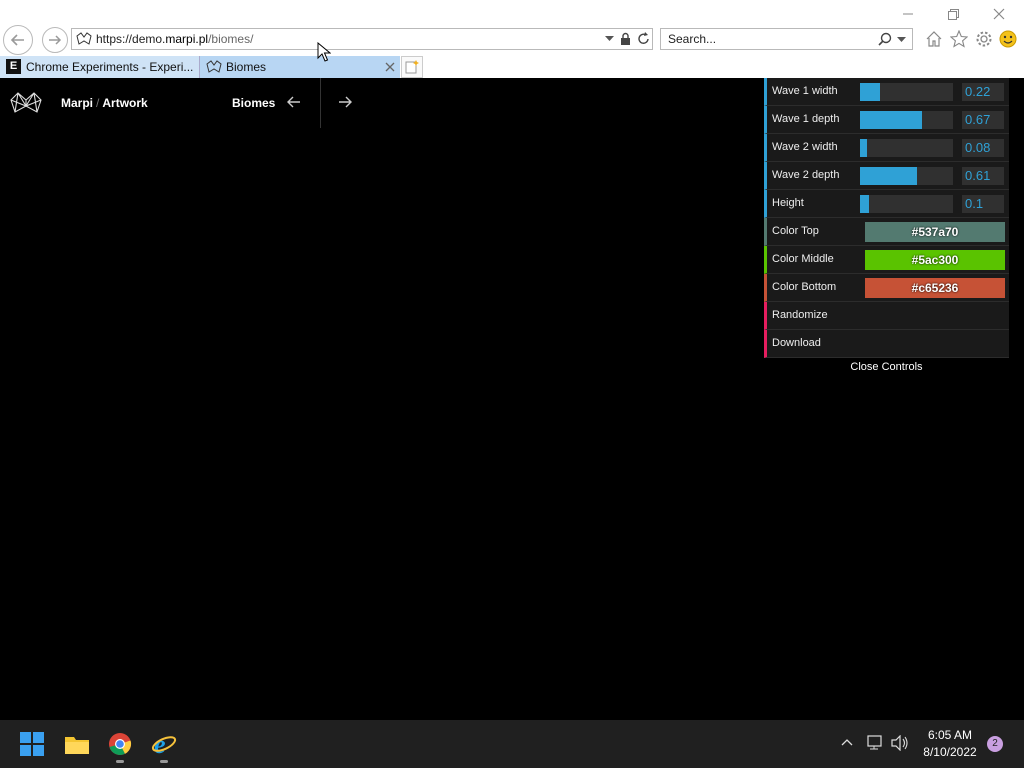 This screenshot has height=768, width=1024. What do you see at coordinates (795, 231) in the screenshot?
I see `color-label: Color Top` at bounding box center [795, 231].